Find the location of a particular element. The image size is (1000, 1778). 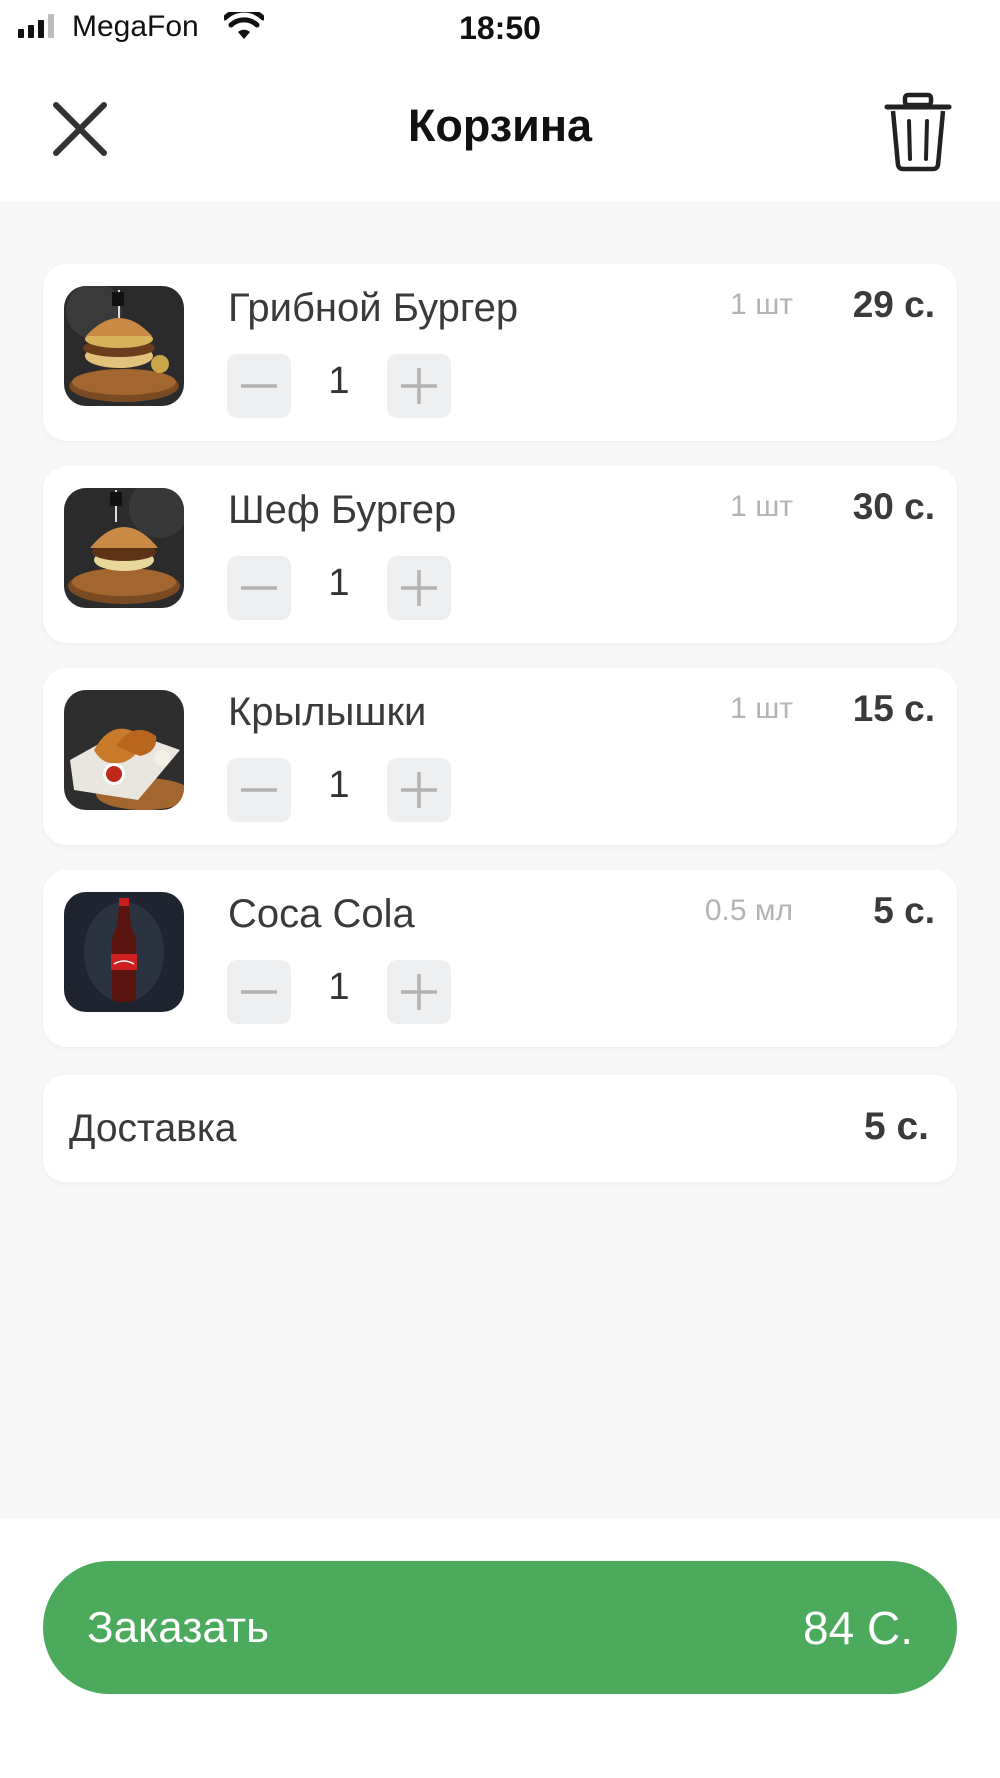

product-image-coca-cola-bottle is located at coordinates (124, 952).